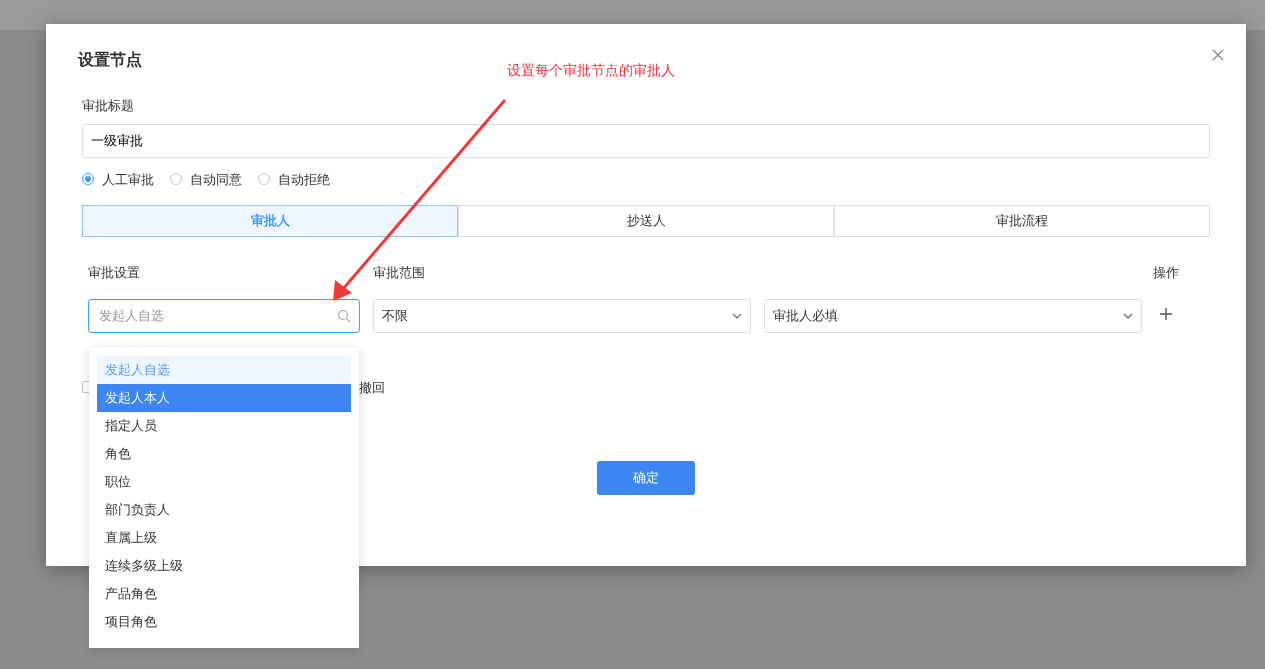  Describe the element at coordinates (206, 179) in the screenshot. I see `radio-option: 自动同意` at that location.